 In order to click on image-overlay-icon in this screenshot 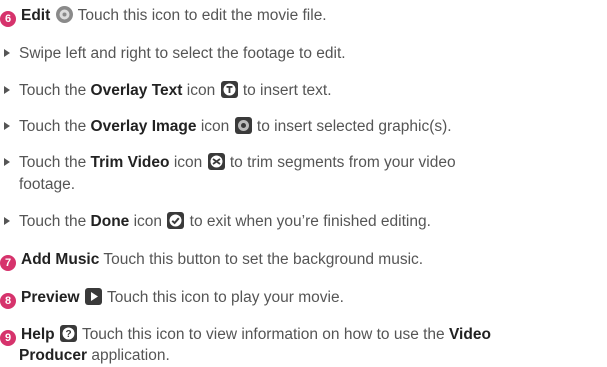, I will do `click(243, 125)`.